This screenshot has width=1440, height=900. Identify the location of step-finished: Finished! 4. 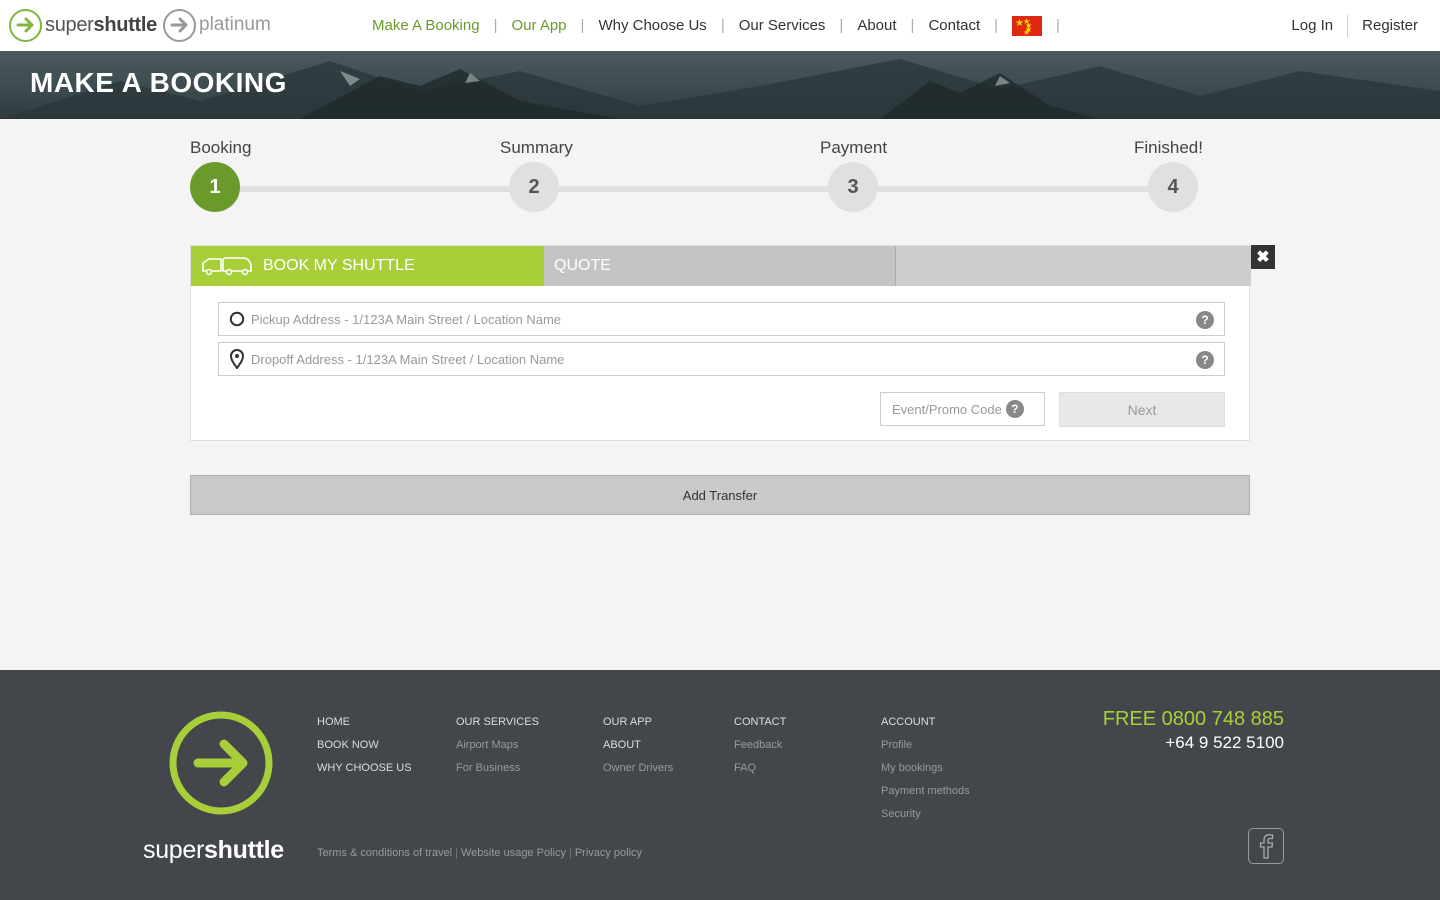
(1168, 175).